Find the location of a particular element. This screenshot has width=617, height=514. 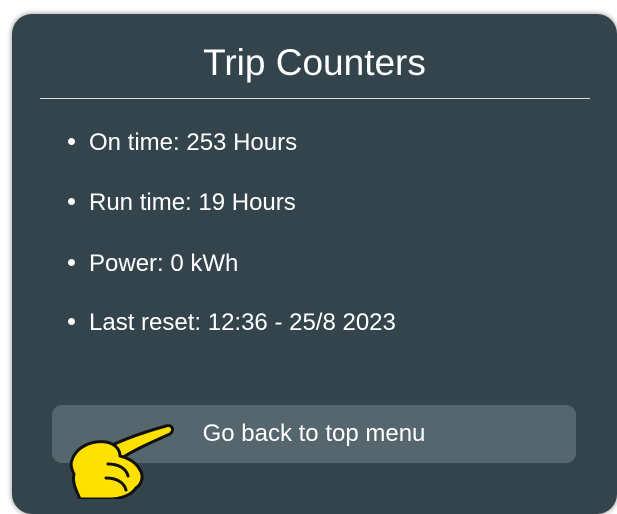

stat-on-time-text: On time: 253 Hours is located at coordinates (193, 142).